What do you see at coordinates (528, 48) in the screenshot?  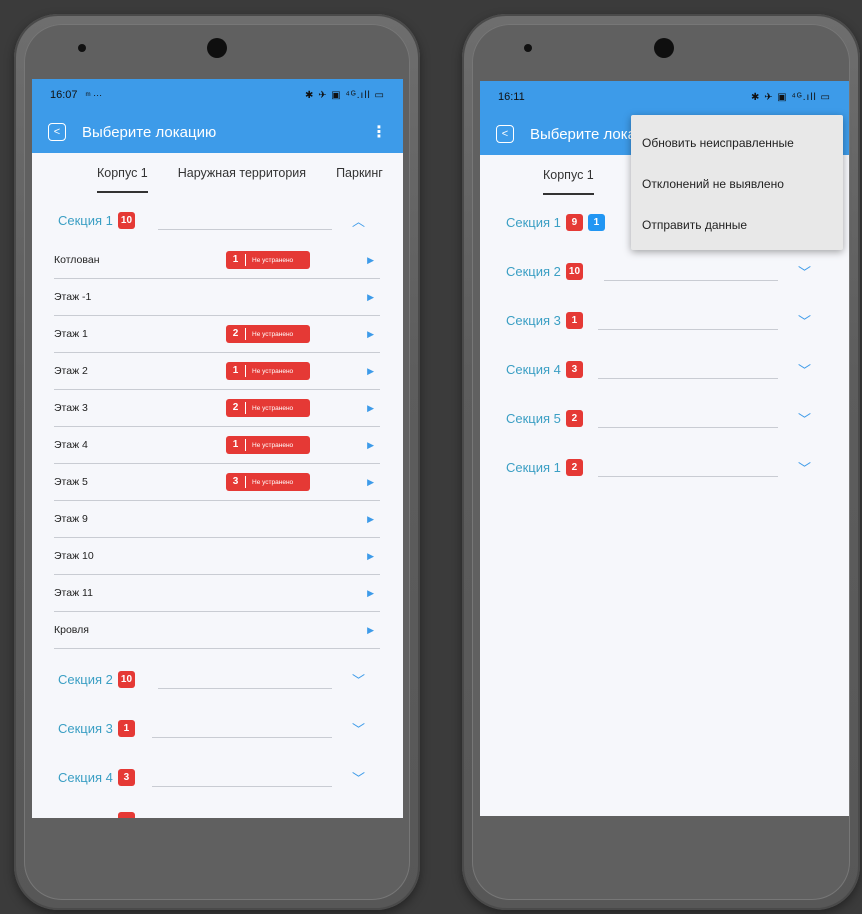 I see `right-phone-sensor` at bounding box center [528, 48].